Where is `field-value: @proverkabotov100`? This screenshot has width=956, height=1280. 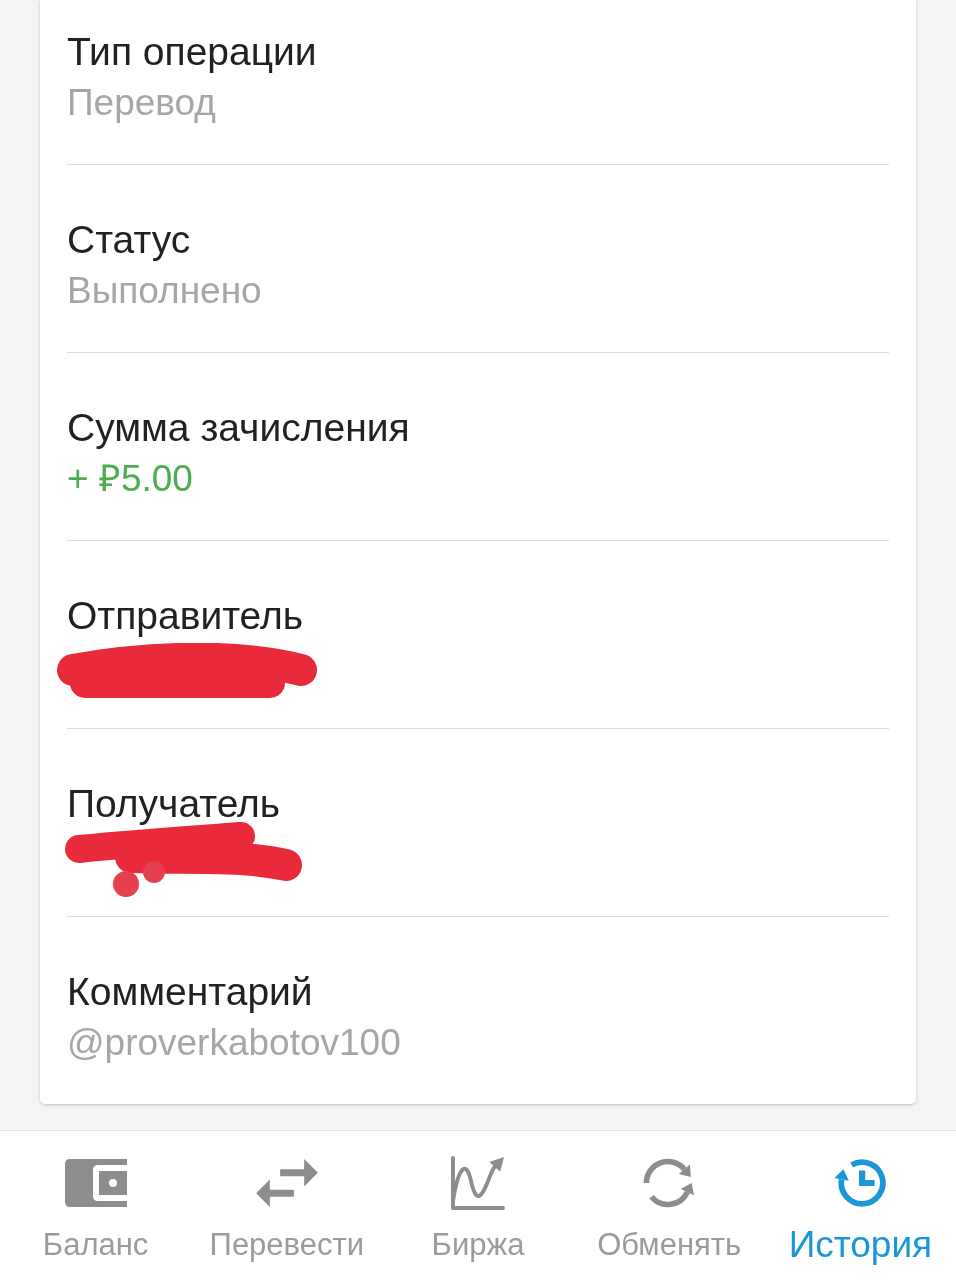
field-value: @proverkabotov100 is located at coordinates (234, 1043).